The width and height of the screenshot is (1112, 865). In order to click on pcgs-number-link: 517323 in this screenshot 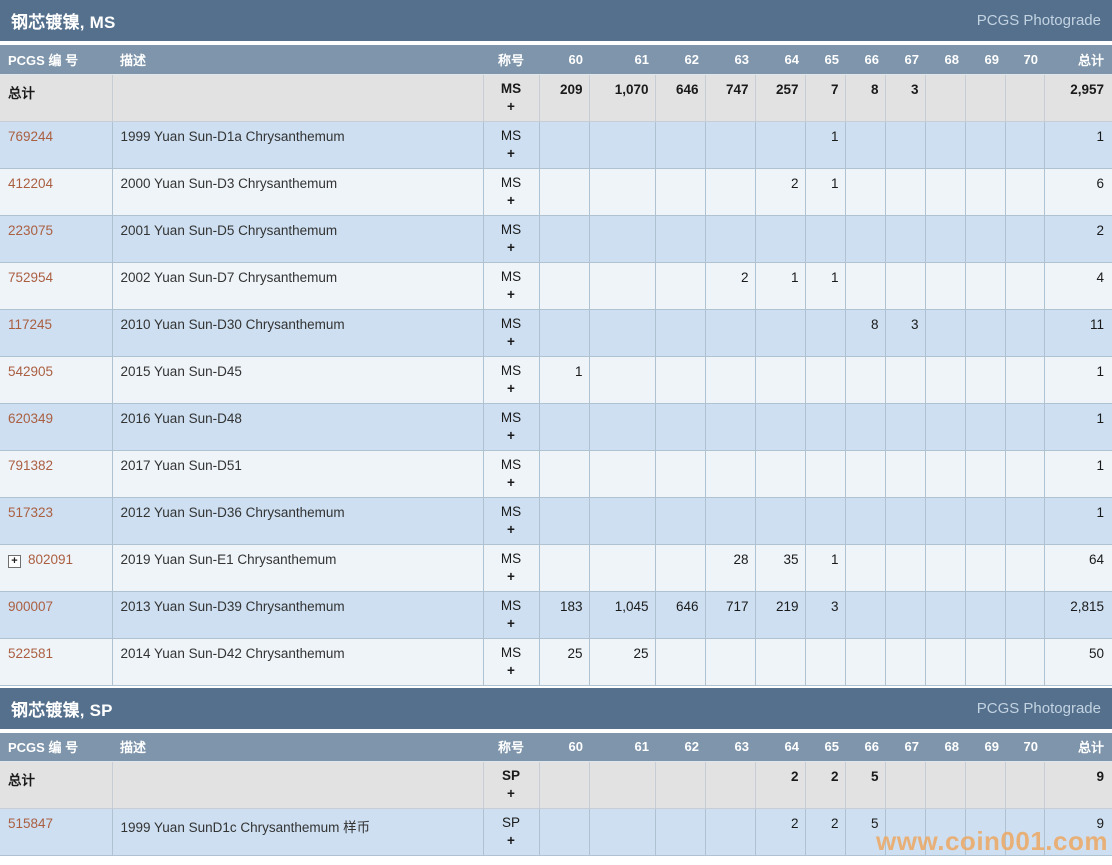, I will do `click(30, 512)`.